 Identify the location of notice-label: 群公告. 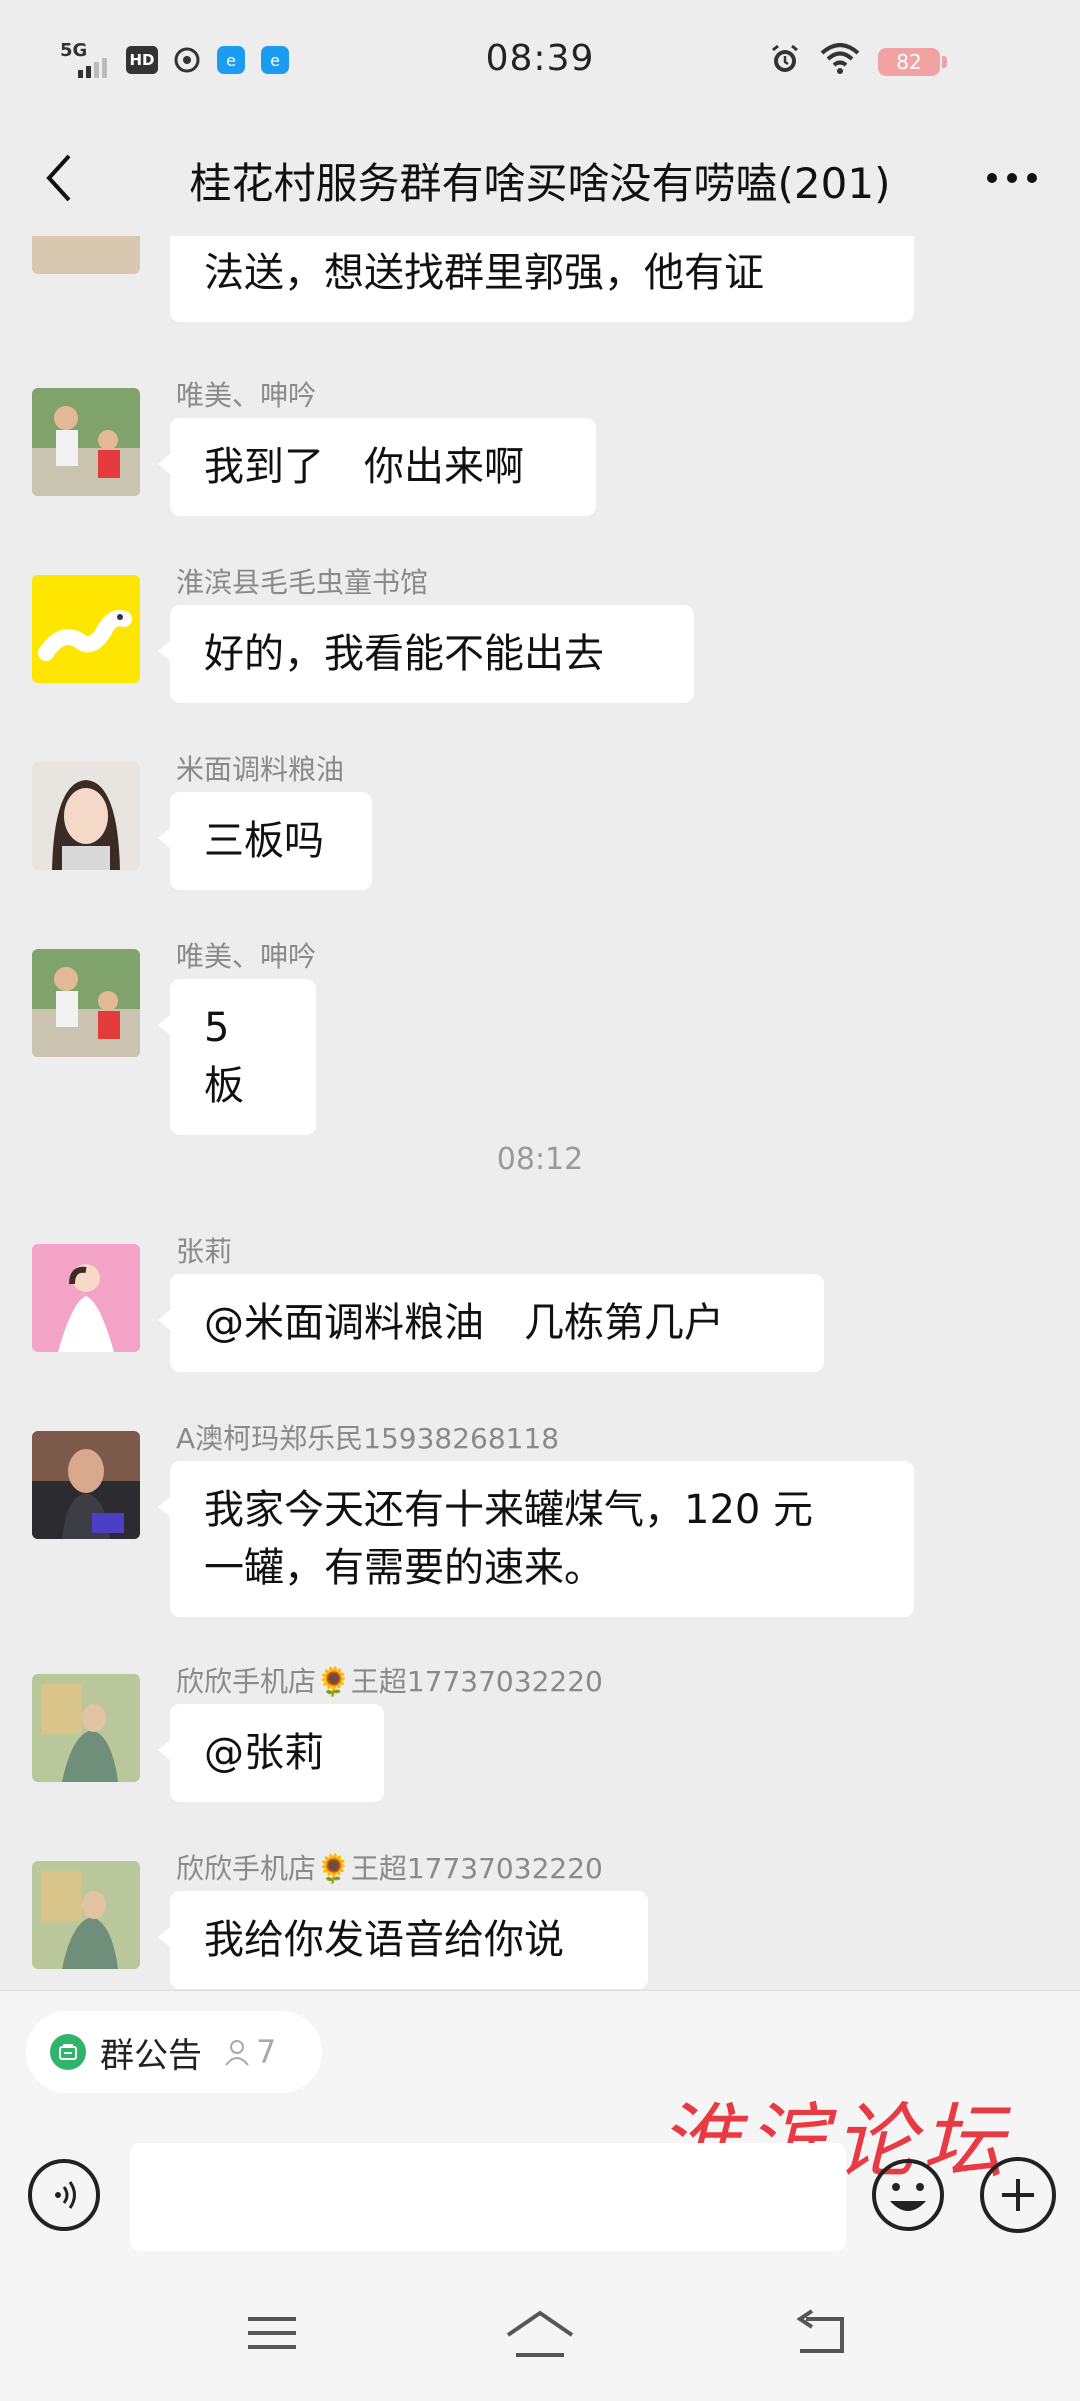
(151, 2055).